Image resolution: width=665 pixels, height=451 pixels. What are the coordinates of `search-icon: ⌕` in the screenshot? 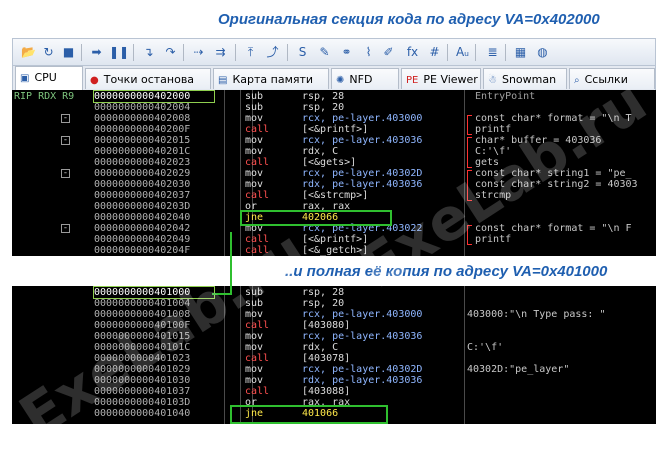 It's located at (577, 80).